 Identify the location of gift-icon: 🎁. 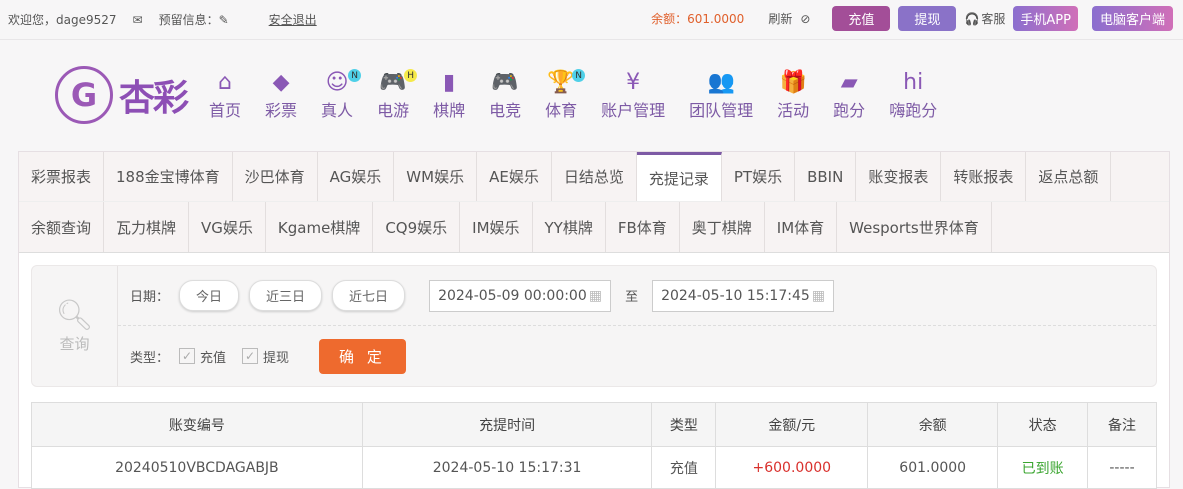
(793, 82).